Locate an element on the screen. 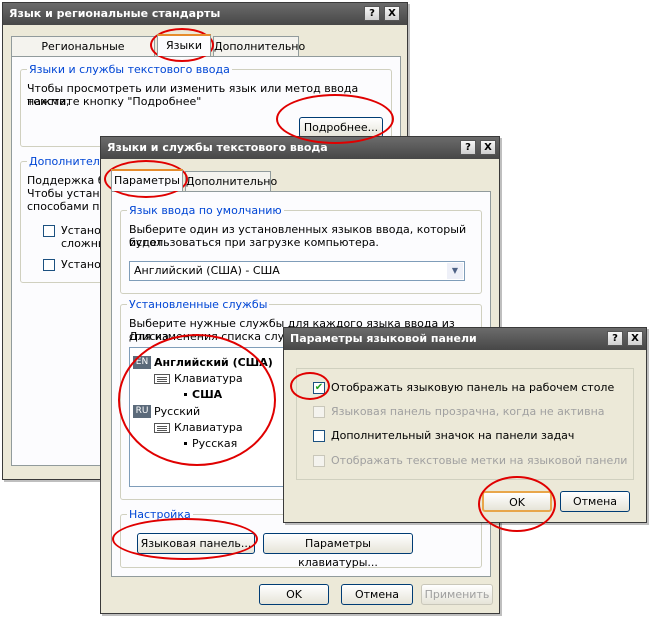 The width and height of the screenshot is (651, 620). regional-titlebar: Язык и региональные стандарты ? X is located at coordinates (205, 14).